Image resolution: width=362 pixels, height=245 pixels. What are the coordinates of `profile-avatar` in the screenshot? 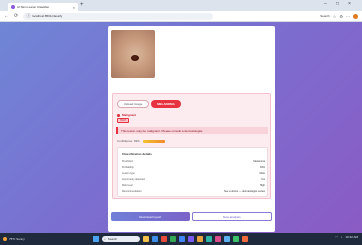 It's located at (355, 16).